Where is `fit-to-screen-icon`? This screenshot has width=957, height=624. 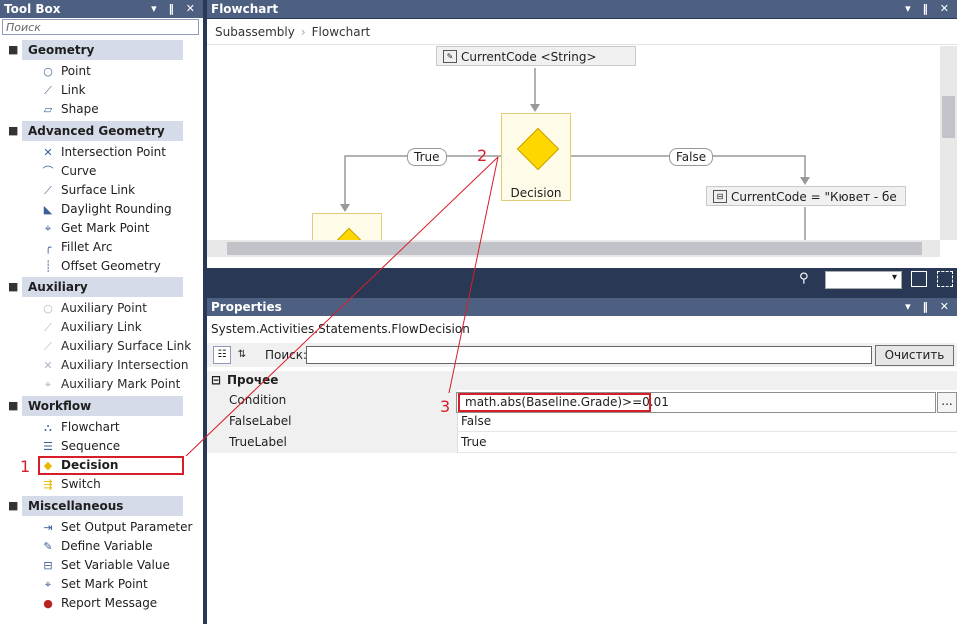 fit-to-screen-icon is located at coordinates (919, 279).